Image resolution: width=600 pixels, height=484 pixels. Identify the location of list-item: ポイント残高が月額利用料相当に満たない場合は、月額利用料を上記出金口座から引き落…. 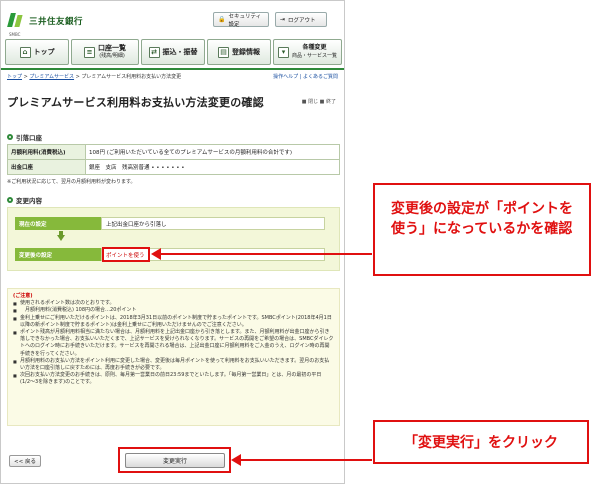
(173, 343).